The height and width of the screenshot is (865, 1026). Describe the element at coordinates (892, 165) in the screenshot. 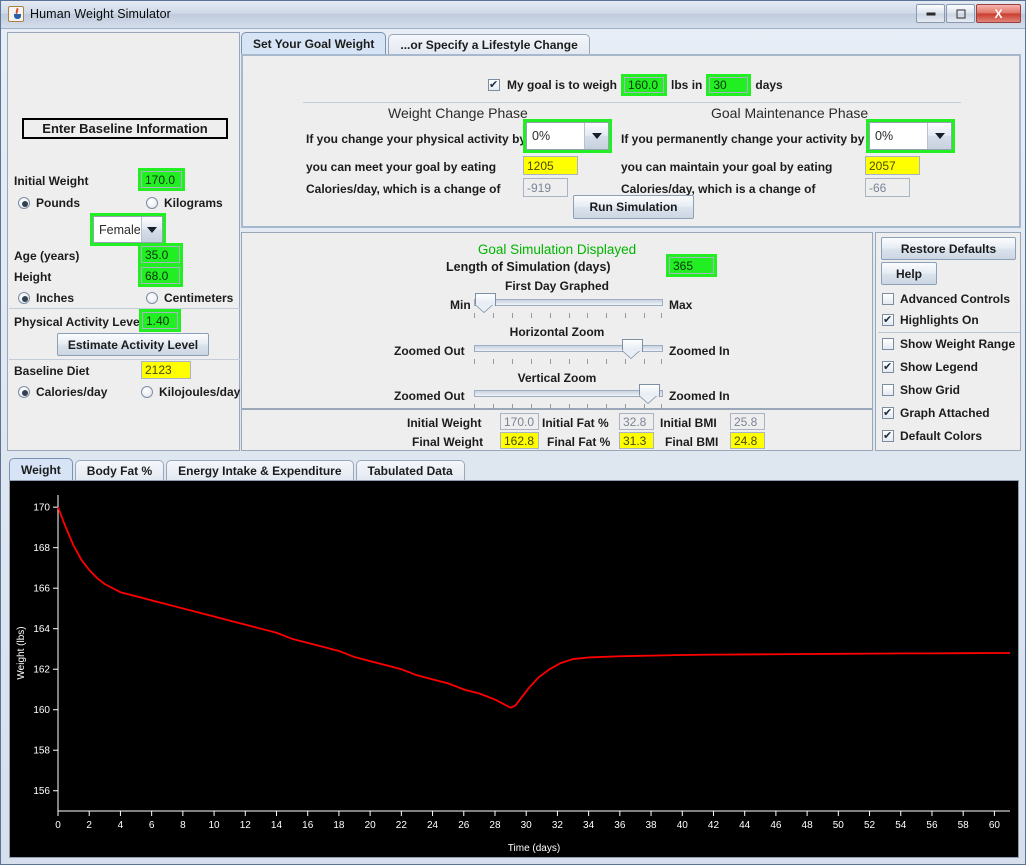

I see `phase-1-eat-input: 2057` at that location.